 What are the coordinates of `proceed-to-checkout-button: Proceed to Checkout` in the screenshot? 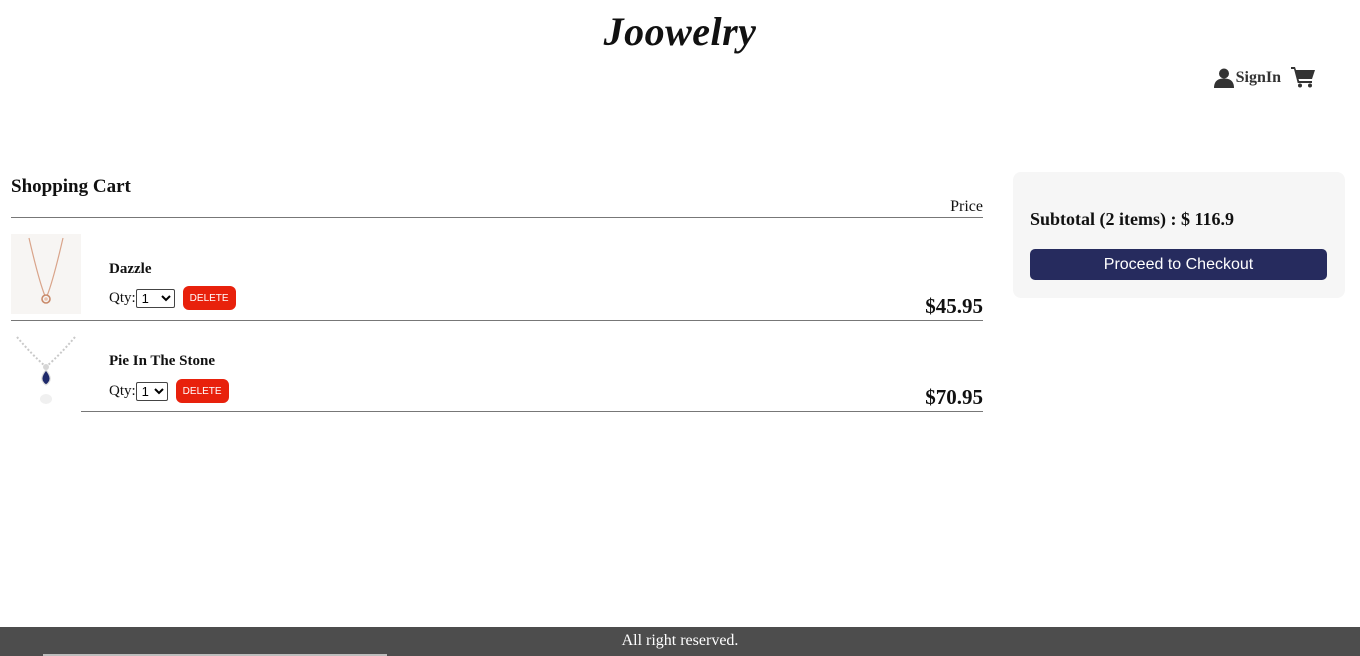 It's located at (1178, 264).